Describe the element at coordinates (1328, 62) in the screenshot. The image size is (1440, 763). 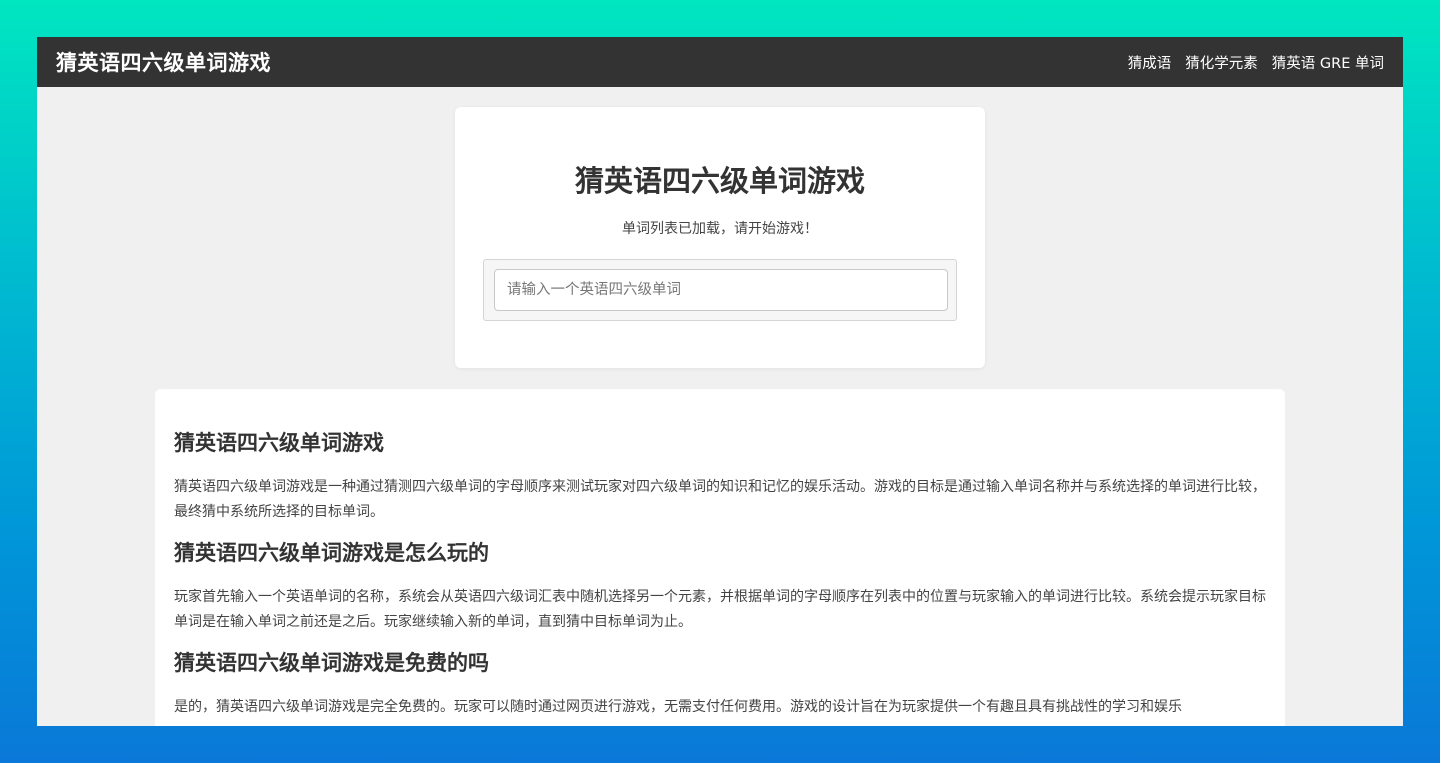
I see `nav-link-gre-words: 猜英语 GRE 单词` at that location.